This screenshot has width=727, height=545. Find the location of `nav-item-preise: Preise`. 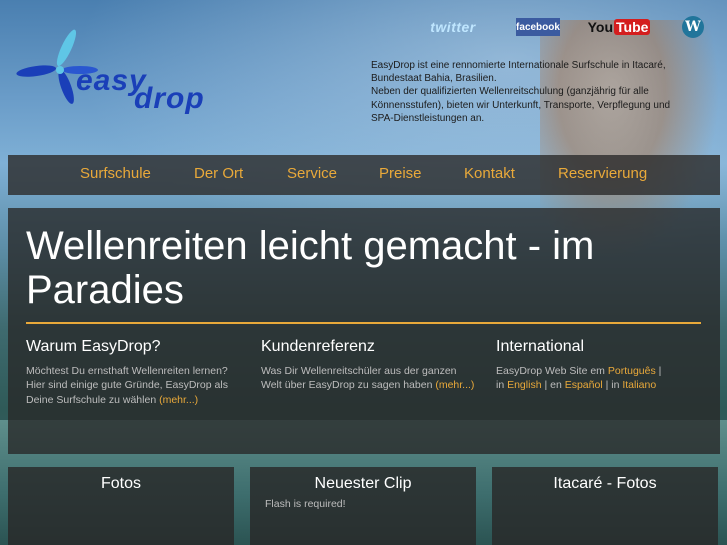

nav-item-preise: Preise is located at coordinates (400, 173).